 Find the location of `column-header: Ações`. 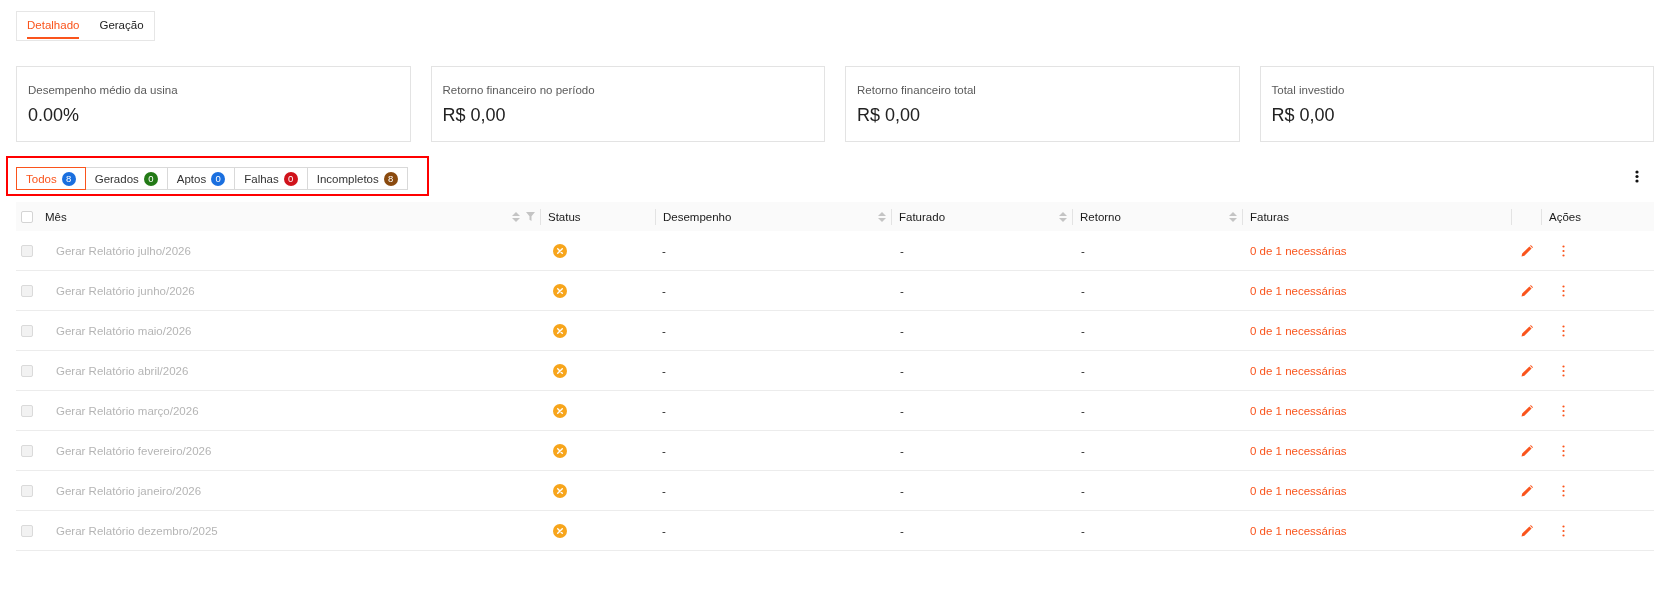

column-header: Ações is located at coordinates (1565, 216).